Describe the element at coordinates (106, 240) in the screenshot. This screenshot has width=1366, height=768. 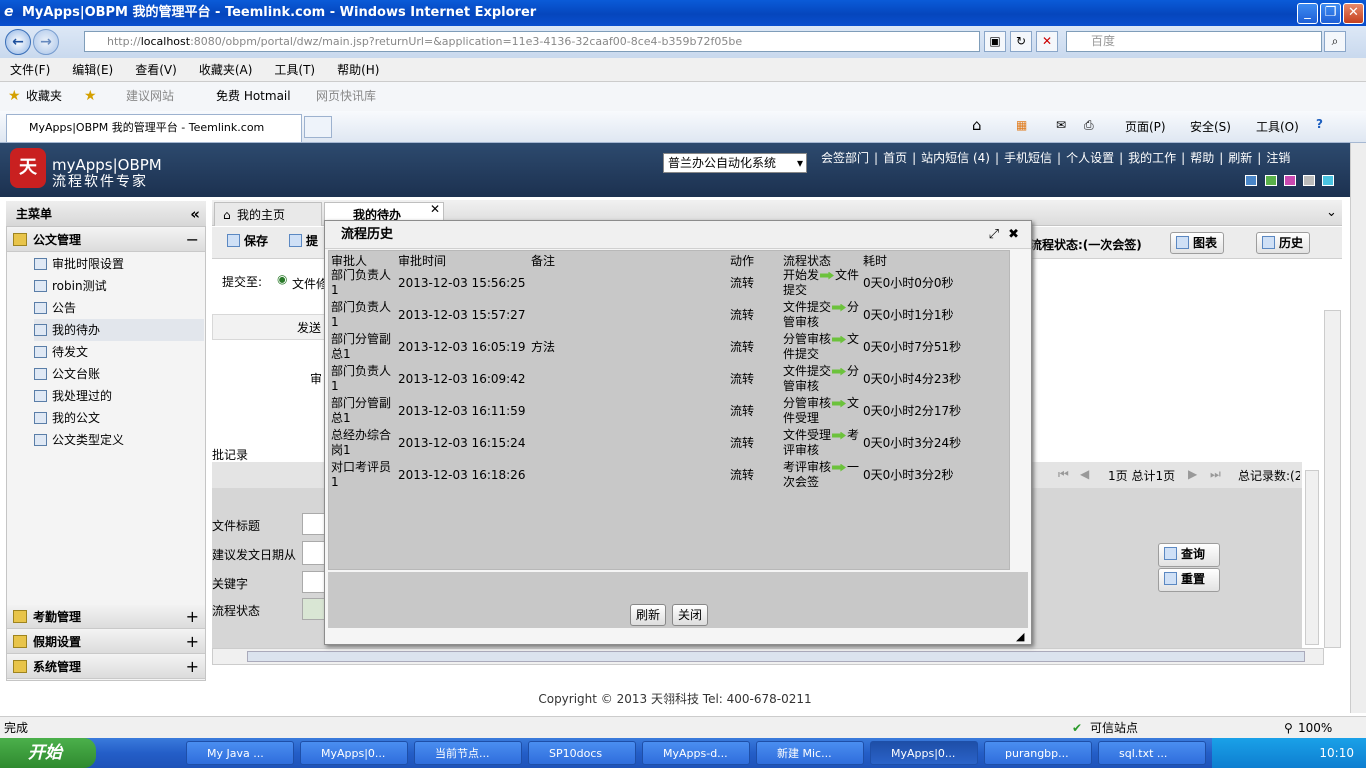
I see `section-document: 公文管理 −` at that location.